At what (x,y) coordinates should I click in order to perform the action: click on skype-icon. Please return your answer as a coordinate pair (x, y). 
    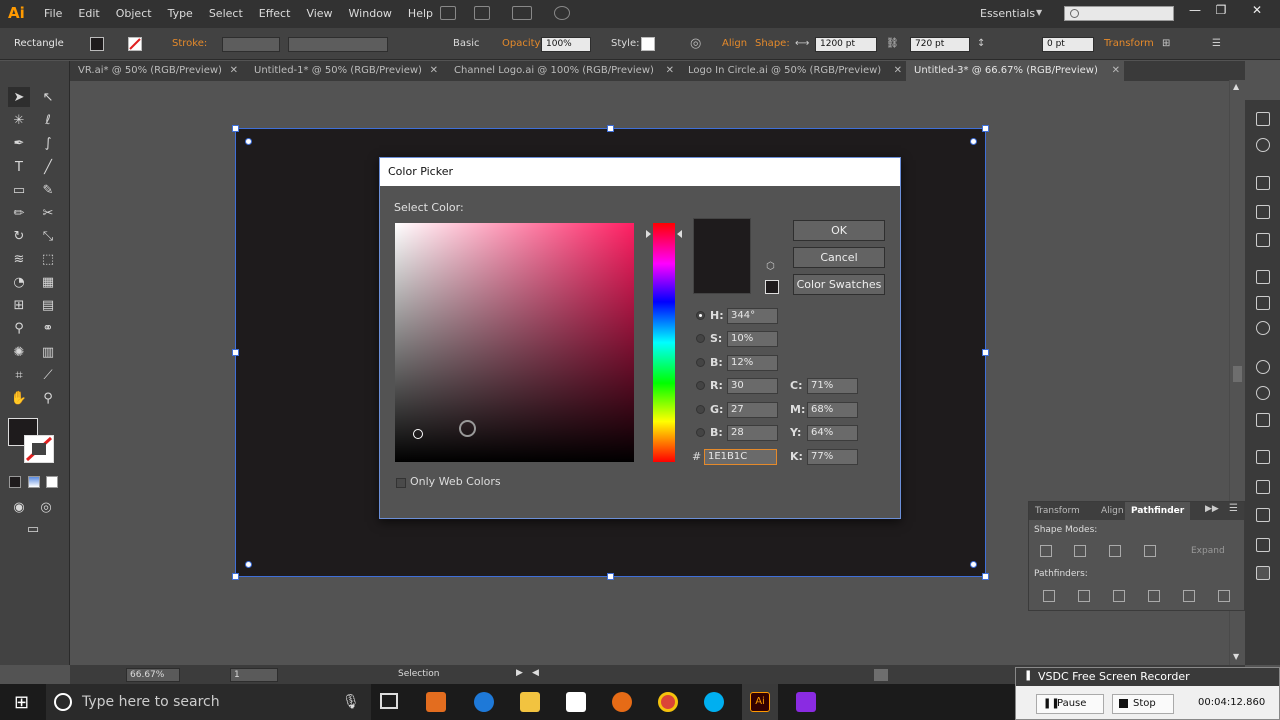
    Looking at the image, I should click on (714, 702).